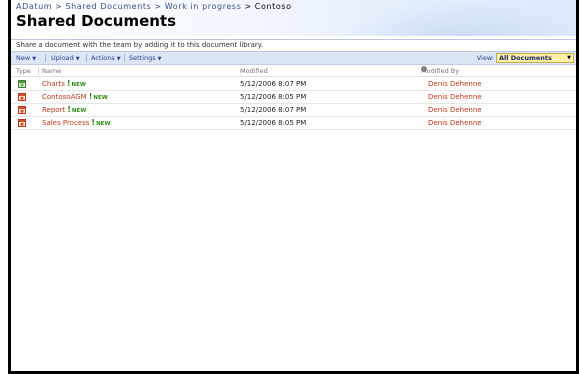 The width and height of the screenshot is (579, 374). I want to click on document-name-link: ContosoAGM !NEW, so click(75, 97).